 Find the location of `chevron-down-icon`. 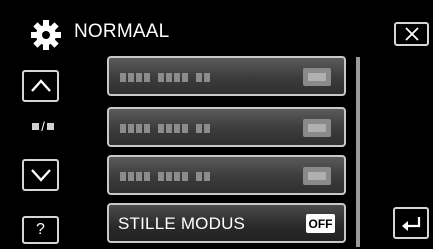

chevron-down-icon is located at coordinates (40, 175).